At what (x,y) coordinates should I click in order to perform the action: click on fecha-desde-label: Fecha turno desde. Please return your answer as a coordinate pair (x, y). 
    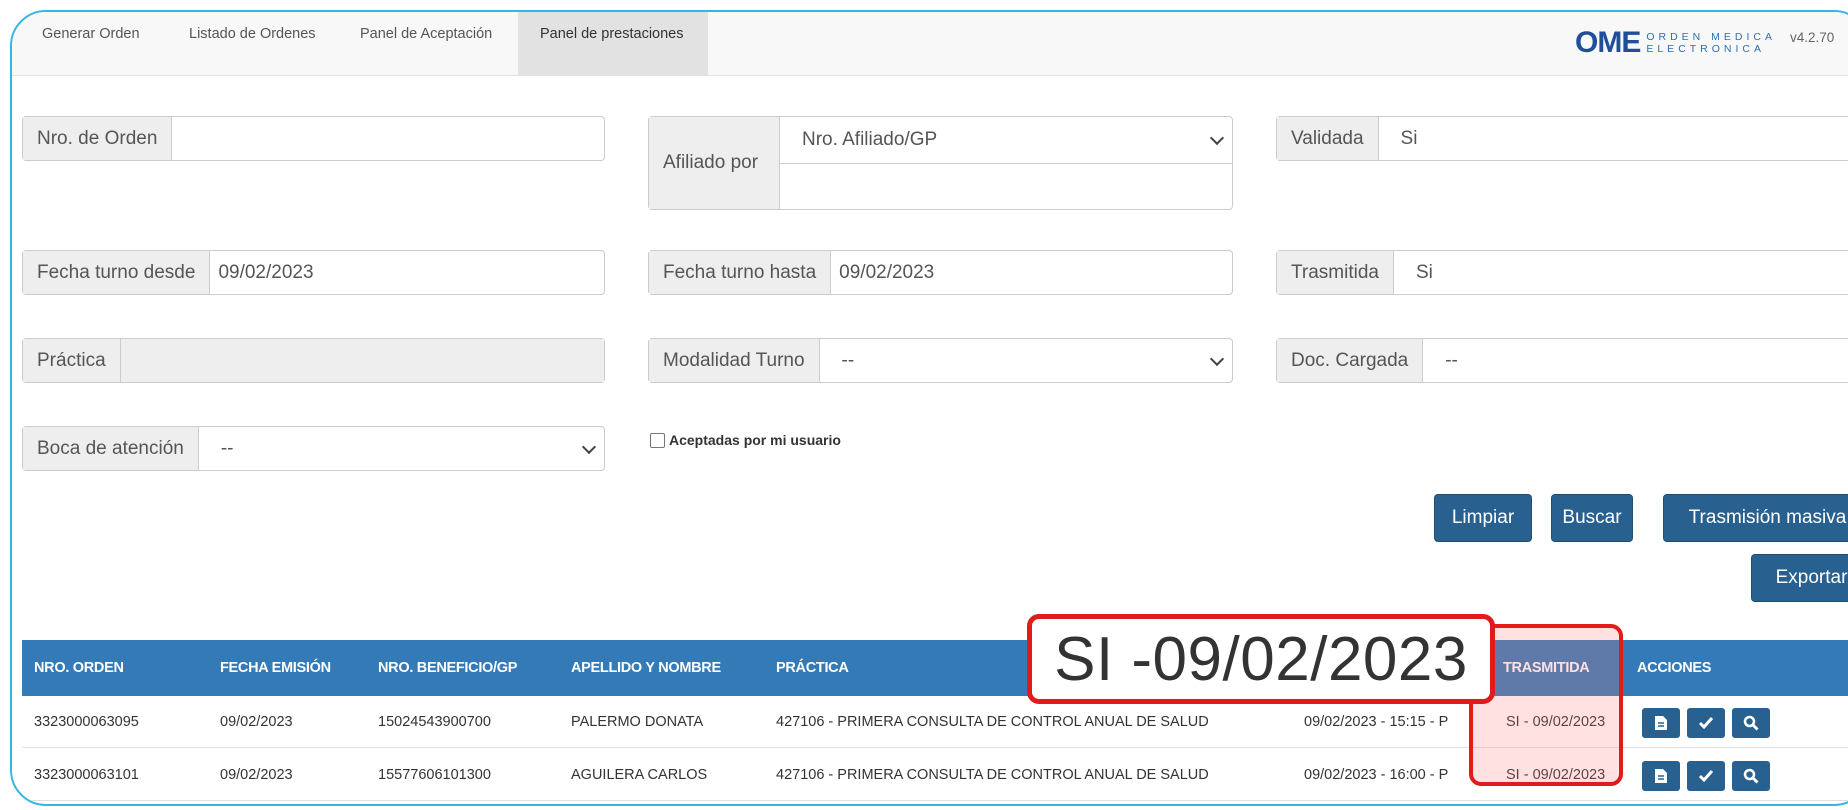
    Looking at the image, I should click on (117, 272).